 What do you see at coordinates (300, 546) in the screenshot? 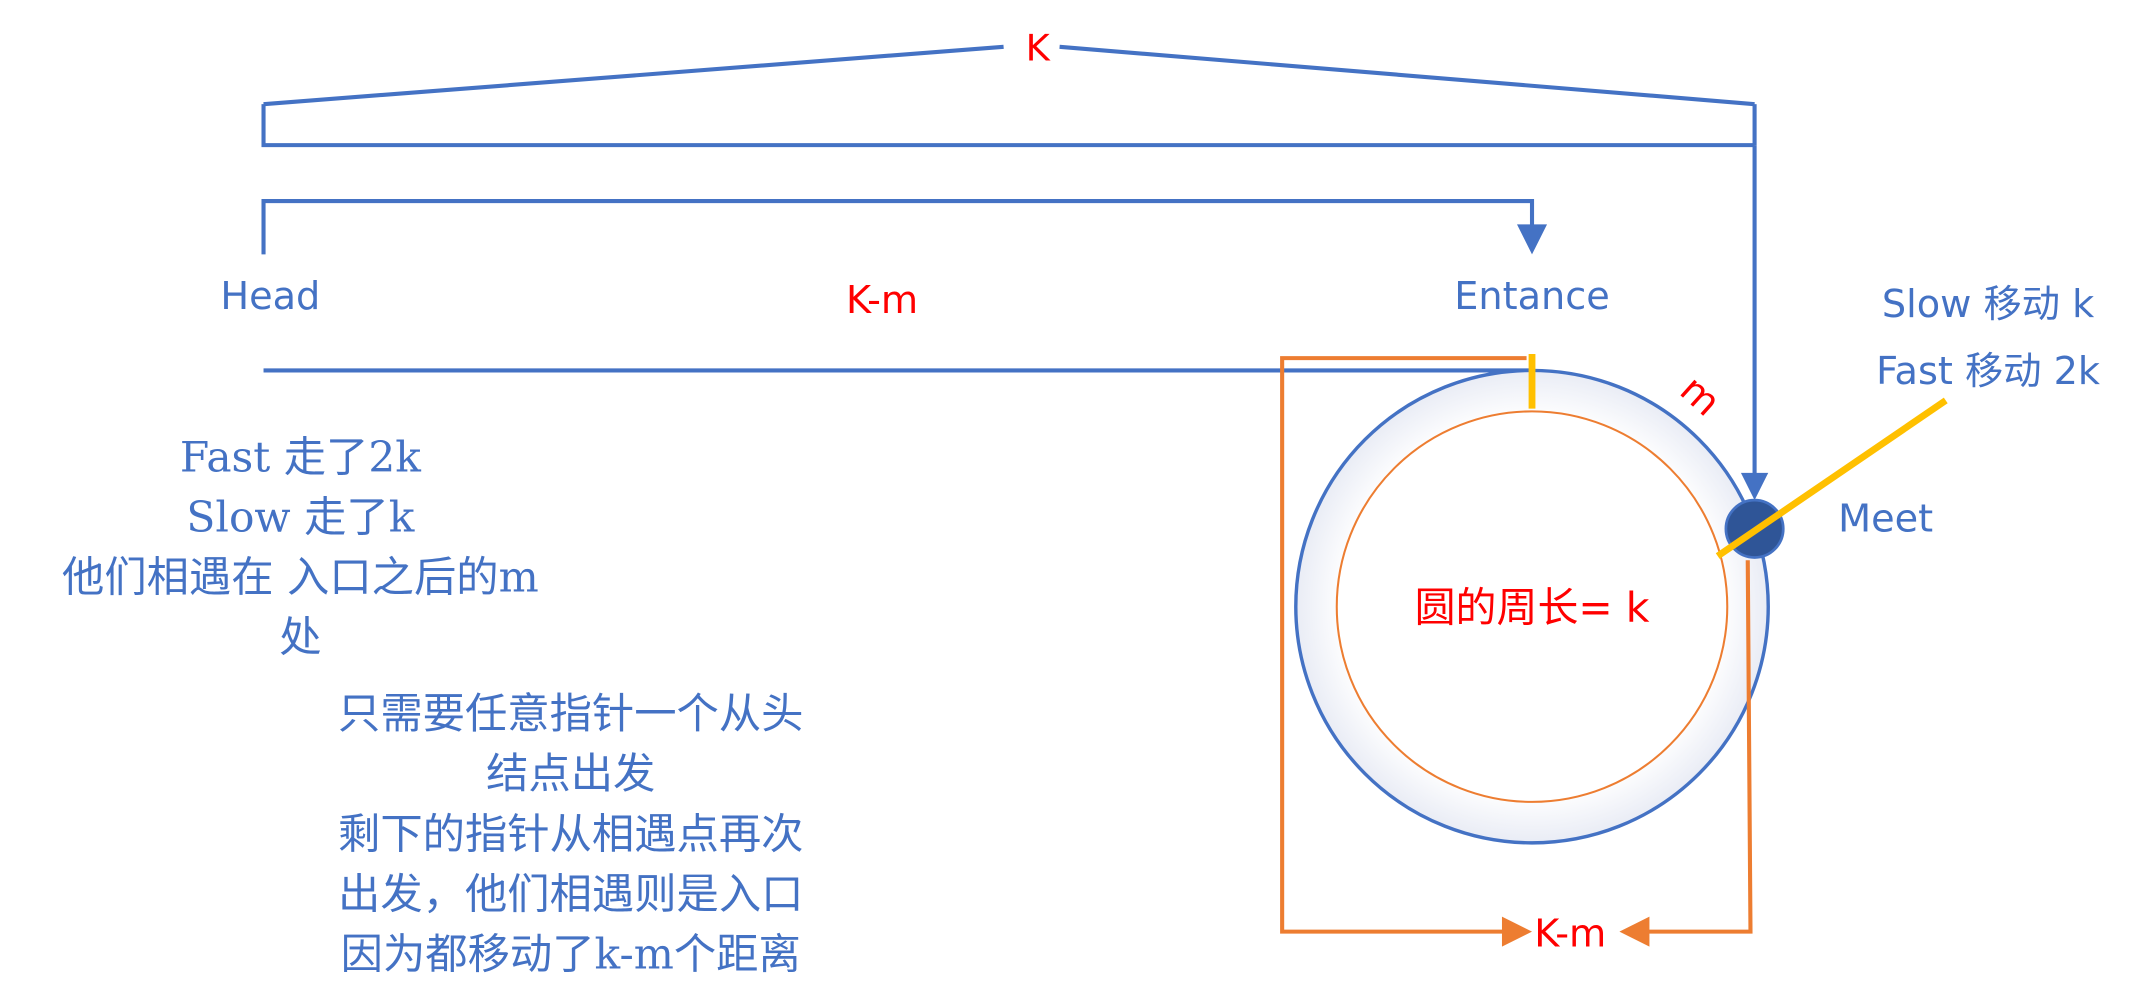
I see `left-notes: Fast 走了2k Slow 走了k 他们相遇在 入口之后的m 处` at bounding box center [300, 546].